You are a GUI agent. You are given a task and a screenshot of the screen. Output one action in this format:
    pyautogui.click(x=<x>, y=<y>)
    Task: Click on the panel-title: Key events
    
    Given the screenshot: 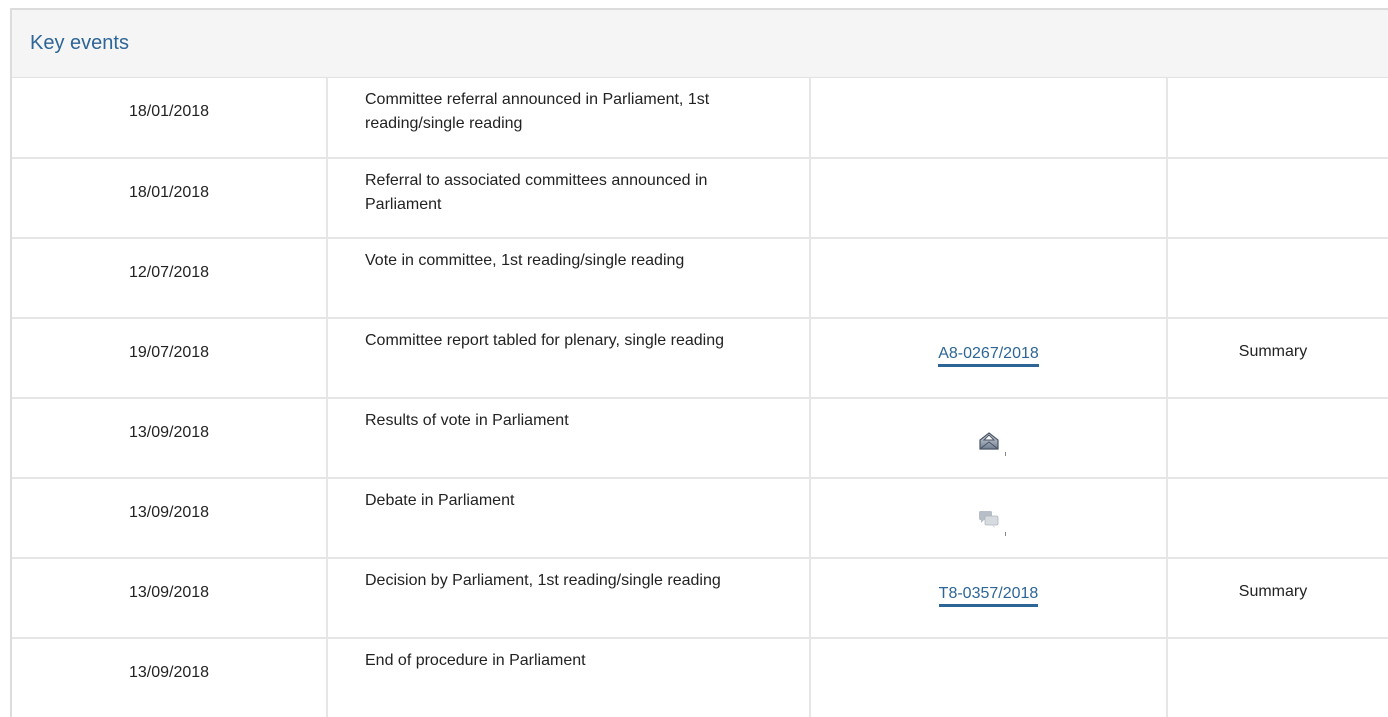 What is the action you would take?
    pyautogui.click(x=79, y=43)
    